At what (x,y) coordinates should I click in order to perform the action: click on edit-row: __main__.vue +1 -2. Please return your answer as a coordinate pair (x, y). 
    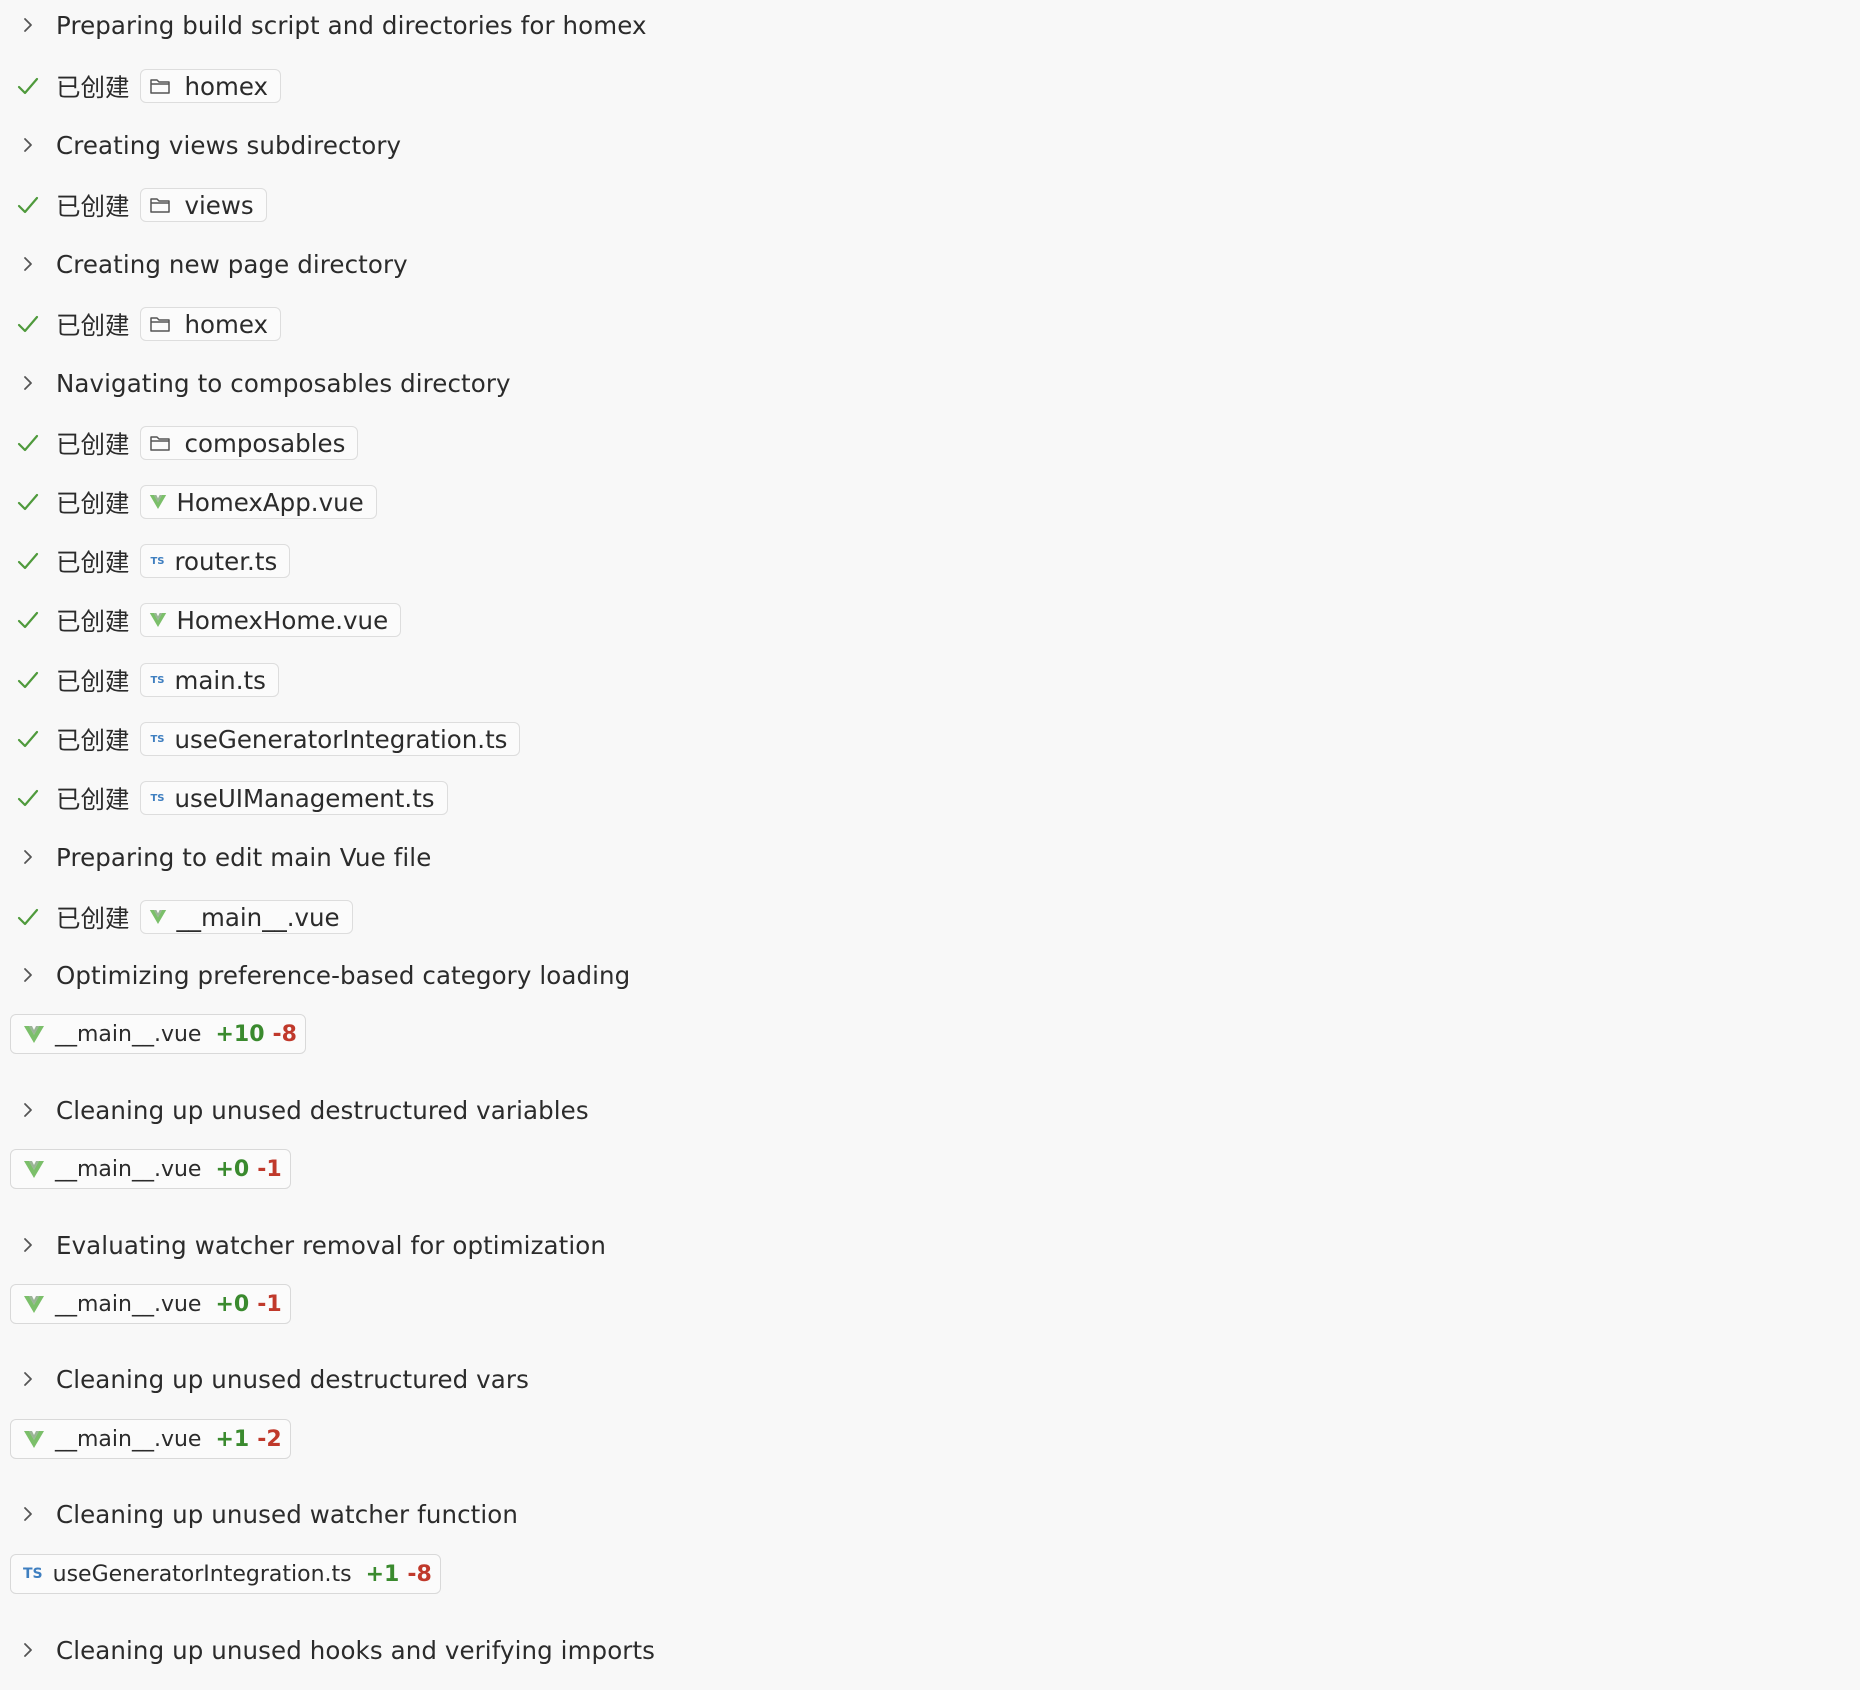
    Looking at the image, I should click on (150, 1439).